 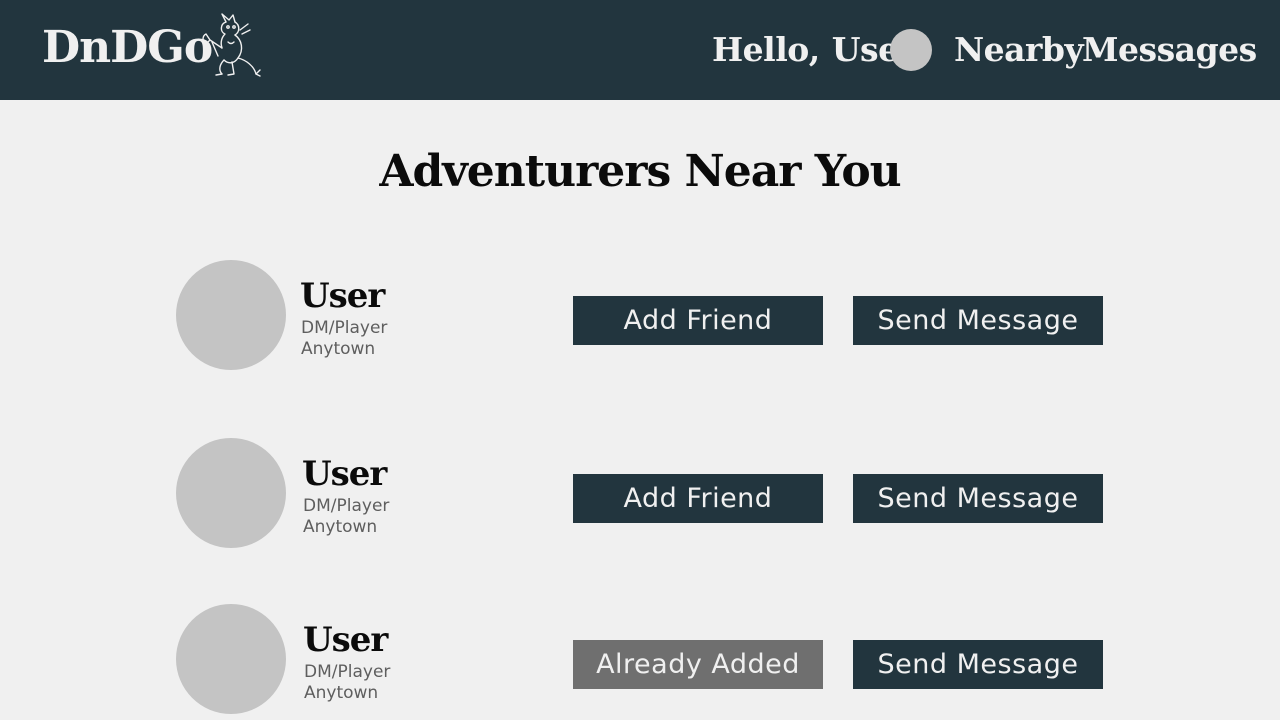 I want to click on dragon-mascot-icon, so click(x=230, y=46).